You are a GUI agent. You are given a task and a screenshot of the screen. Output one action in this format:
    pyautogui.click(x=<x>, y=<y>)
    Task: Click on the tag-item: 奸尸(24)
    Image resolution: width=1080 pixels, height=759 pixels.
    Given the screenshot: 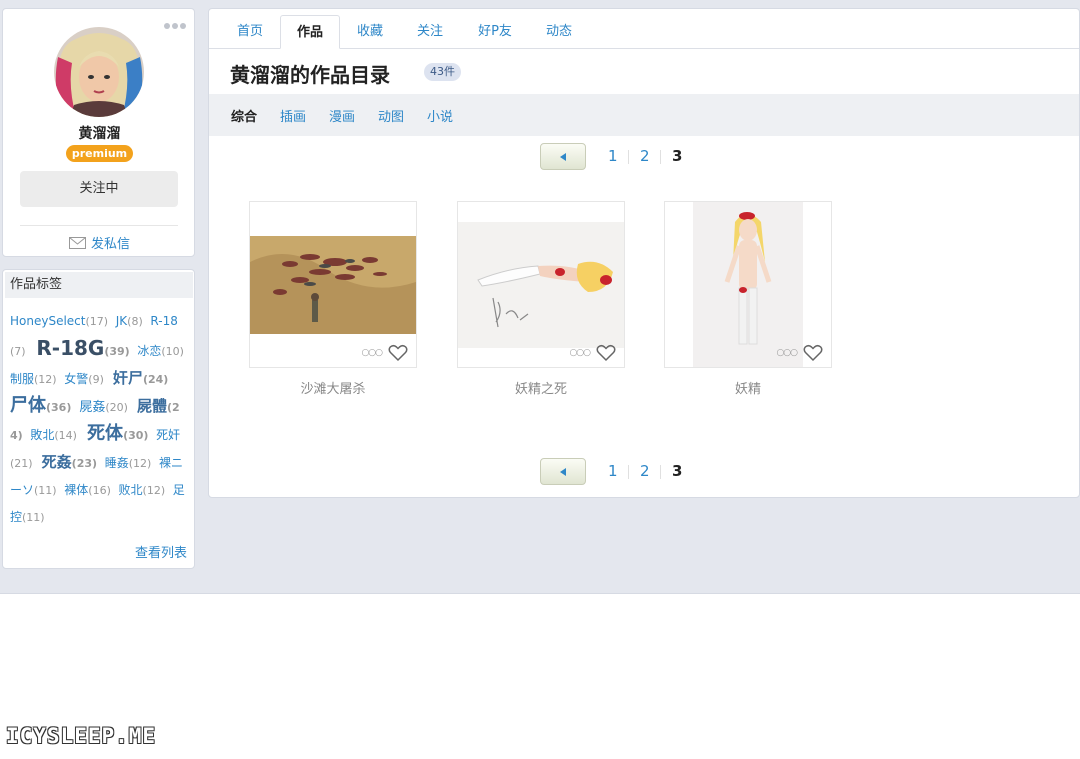 What is the action you would take?
    pyautogui.click(x=138, y=378)
    